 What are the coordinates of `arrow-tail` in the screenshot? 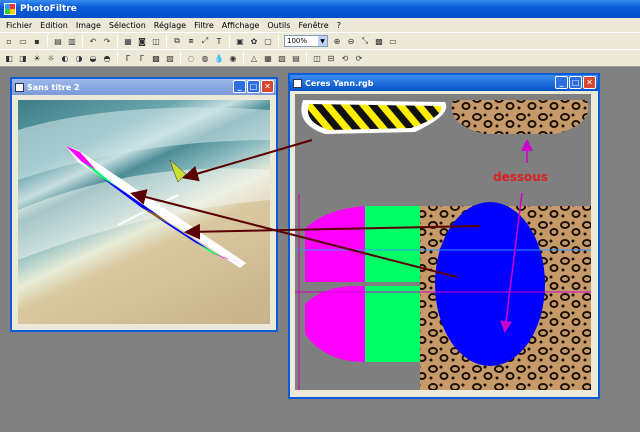 It's located at (247, 160).